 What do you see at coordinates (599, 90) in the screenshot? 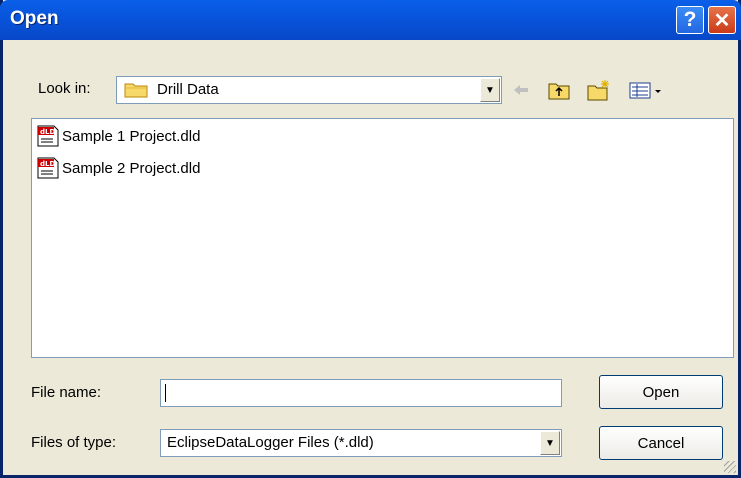
I see `new-folder-icon` at bounding box center [599, 90].